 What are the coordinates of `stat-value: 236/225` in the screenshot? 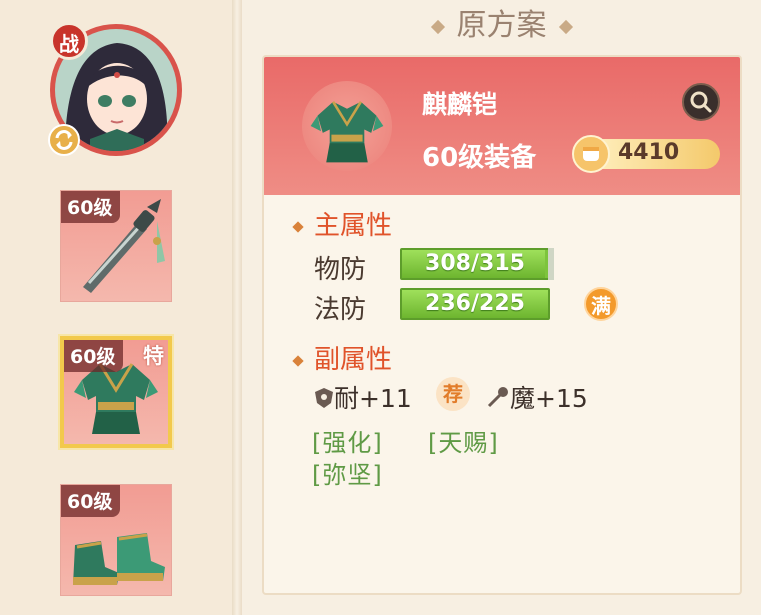 It's located at (475, 303).